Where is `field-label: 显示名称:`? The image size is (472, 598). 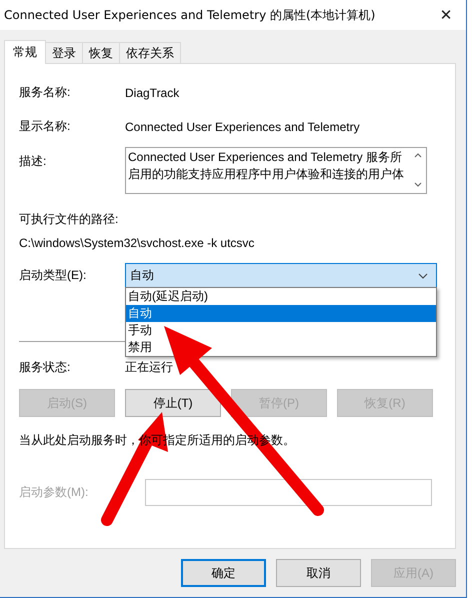 field-label: 显示名称: is located at coordinates (45, 126).